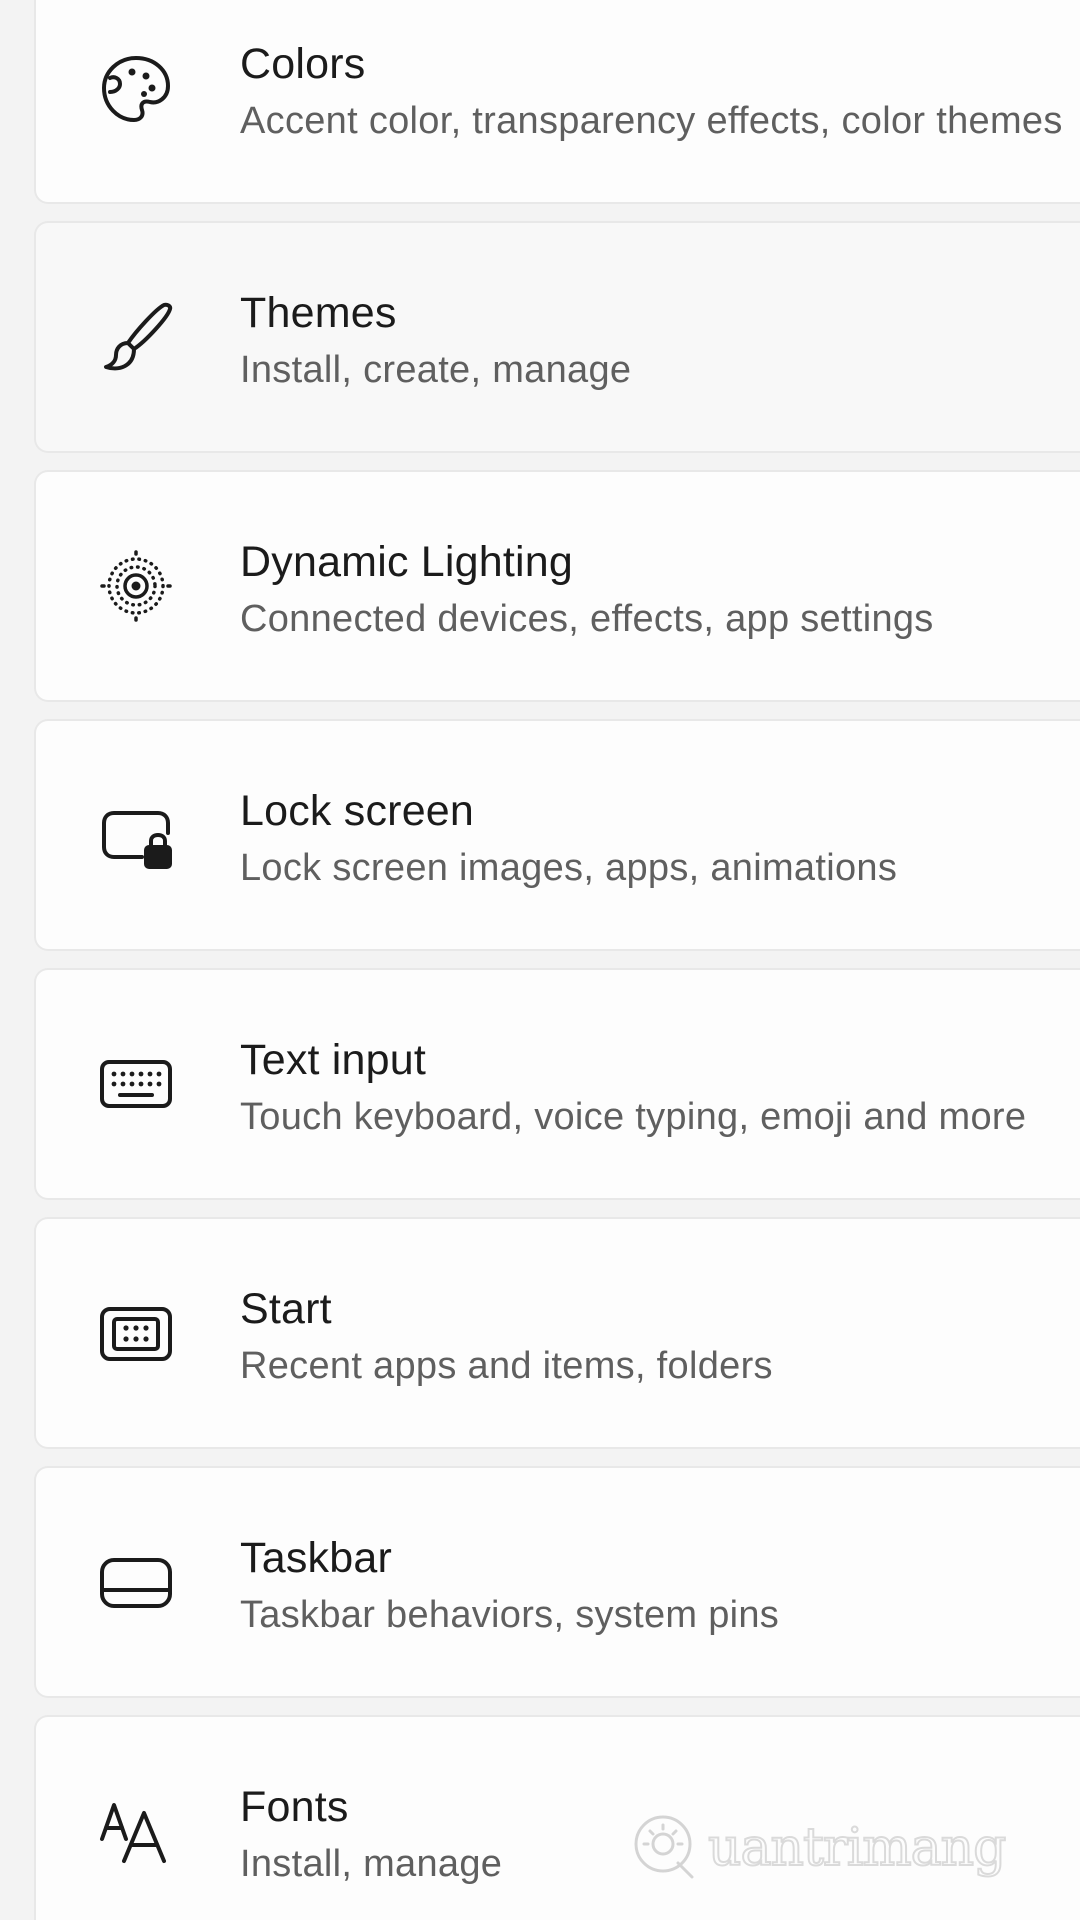 Image resolution: width=1080 pixels, height=1920 pixels. I want to click on settings-item-subtitle: Recent apps and items, folders, so click(506, 1366).